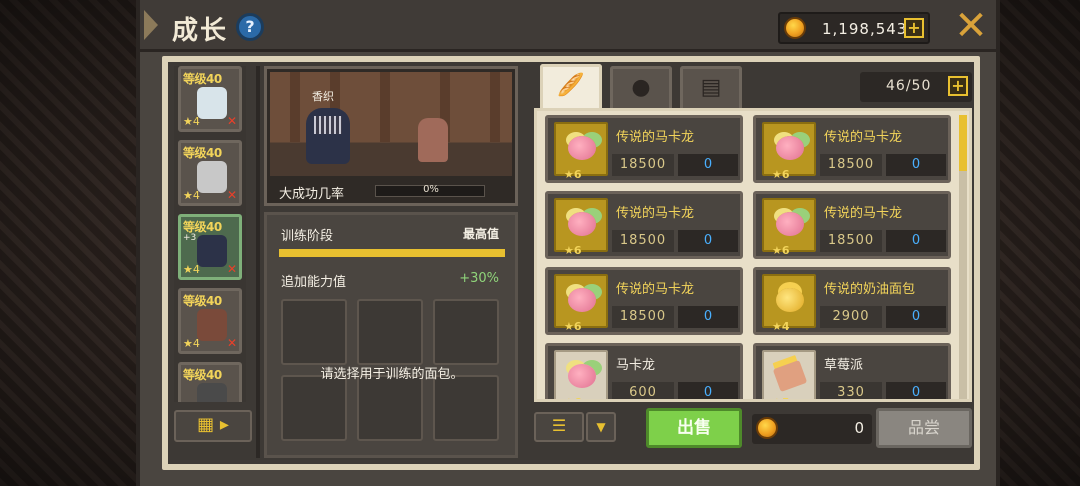 This screenshot has height=486, width=1080. What do you see at coordinates (213, 426) in the screenshot?
I see `grid-view-button: ▦ ▸` at bounding box center [213, 426].